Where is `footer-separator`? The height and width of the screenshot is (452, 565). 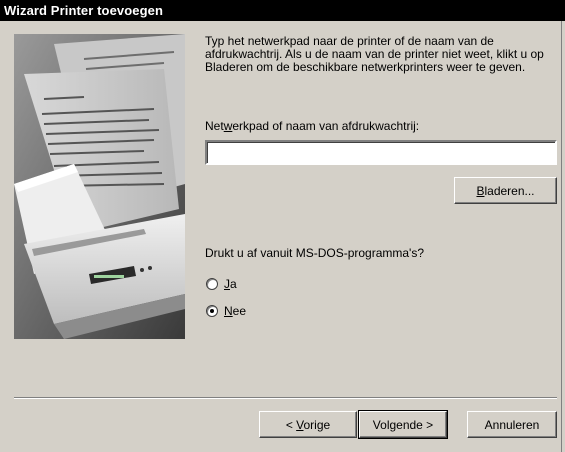
footer-separator is located at coordinates (285, 398).